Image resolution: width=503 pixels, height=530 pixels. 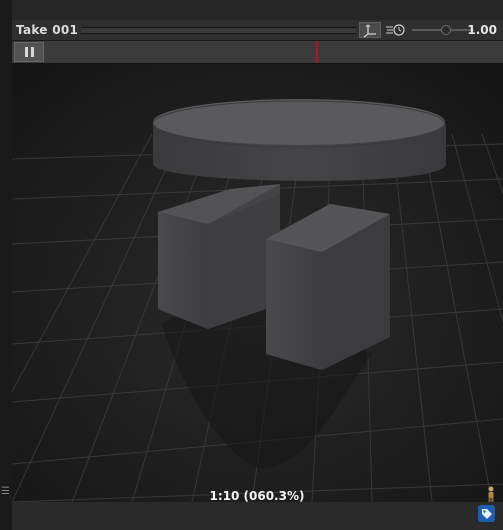 I want to click on timeline-playhead, so click(x=317, y=52).